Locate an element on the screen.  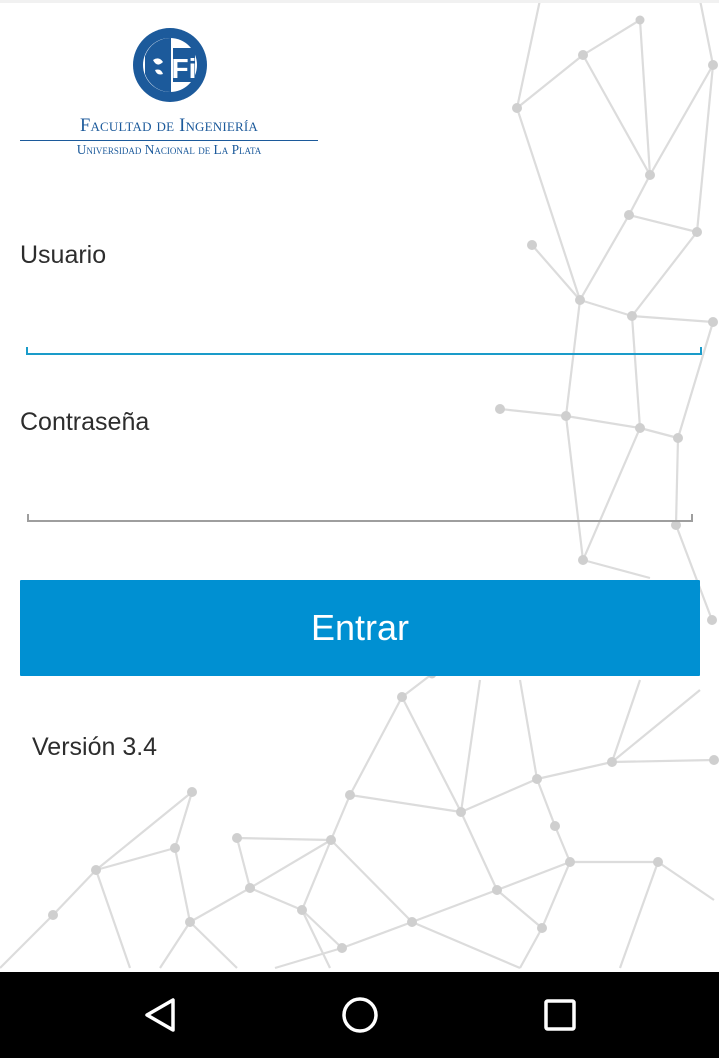
system-navigation-bar is located at coordinates (359, 1015).